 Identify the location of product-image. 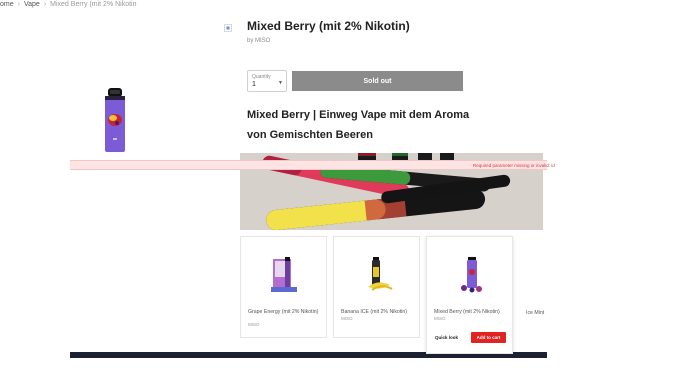
(115, 121).